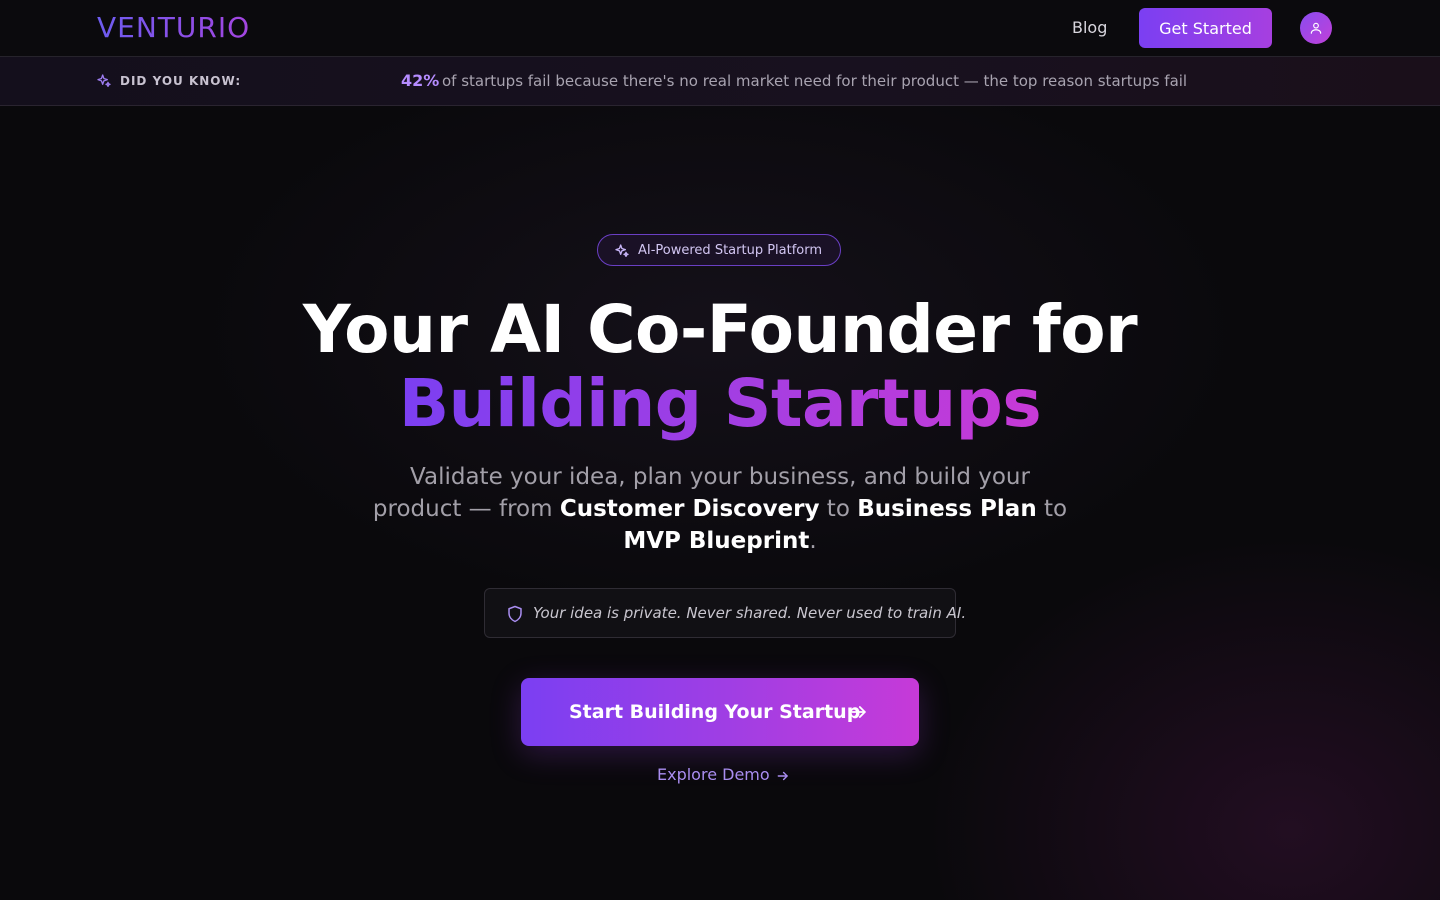 This screenshot has height=900, width=1440. What do you see at coordinates (947, 509) in the screenshot?
I see `subtitle-business-plan: Business Plan` at bounding box center [947, 509].